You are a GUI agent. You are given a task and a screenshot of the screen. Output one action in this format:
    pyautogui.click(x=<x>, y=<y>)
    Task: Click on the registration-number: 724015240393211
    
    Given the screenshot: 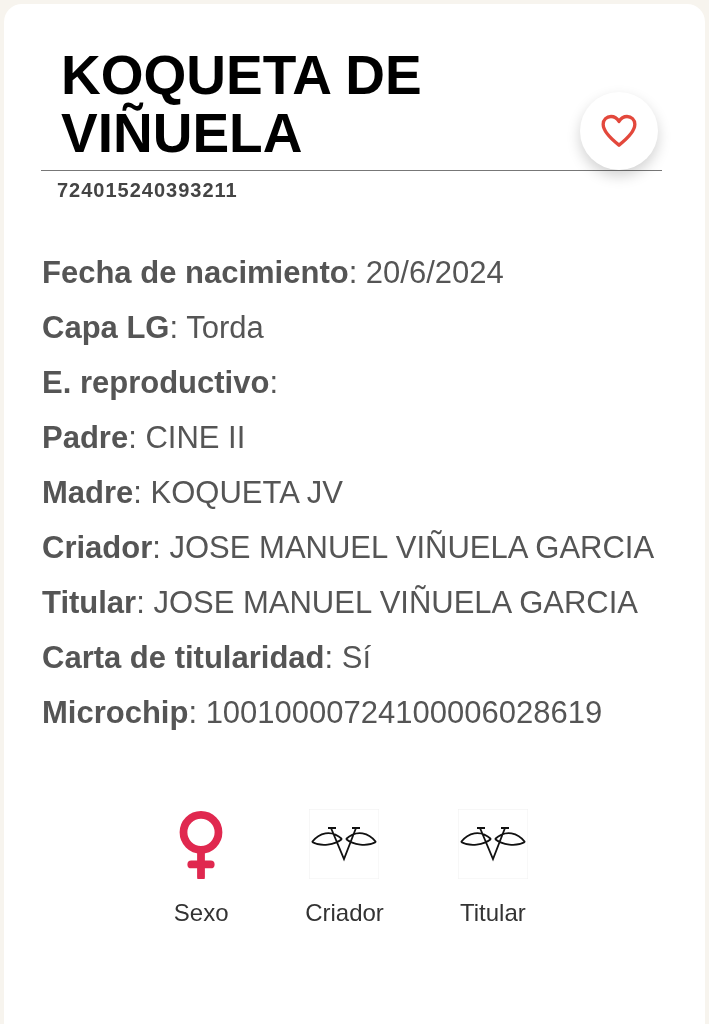 What is the action you would take?
    pyautogui.click(x=148, y=190)
    